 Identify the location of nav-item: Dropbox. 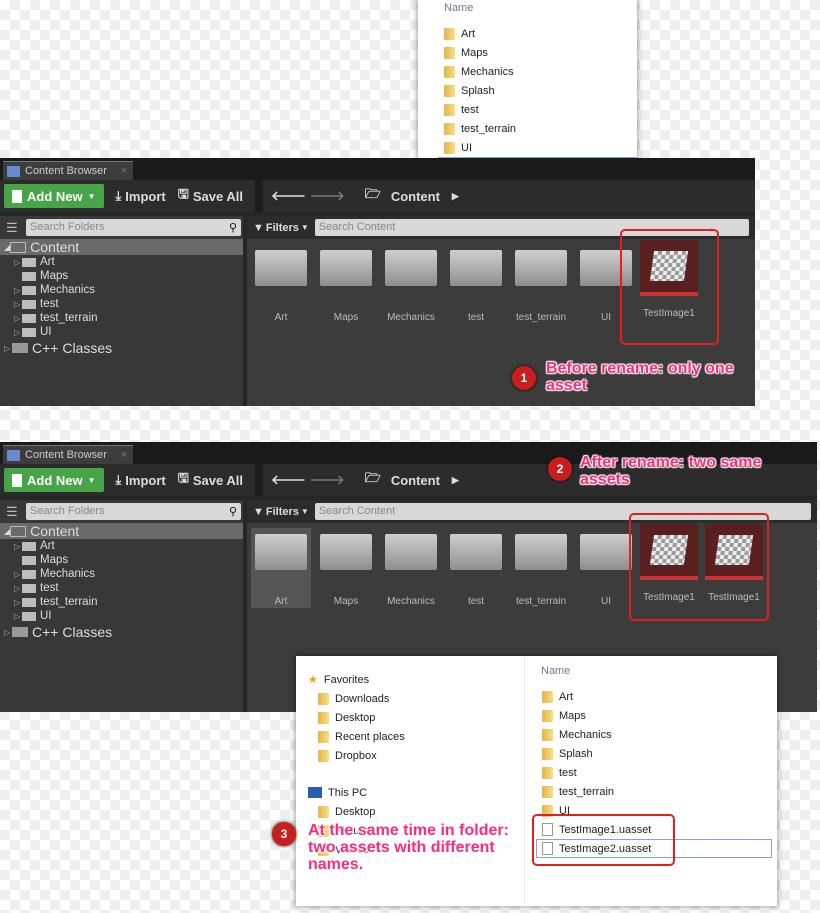
(413, 755).